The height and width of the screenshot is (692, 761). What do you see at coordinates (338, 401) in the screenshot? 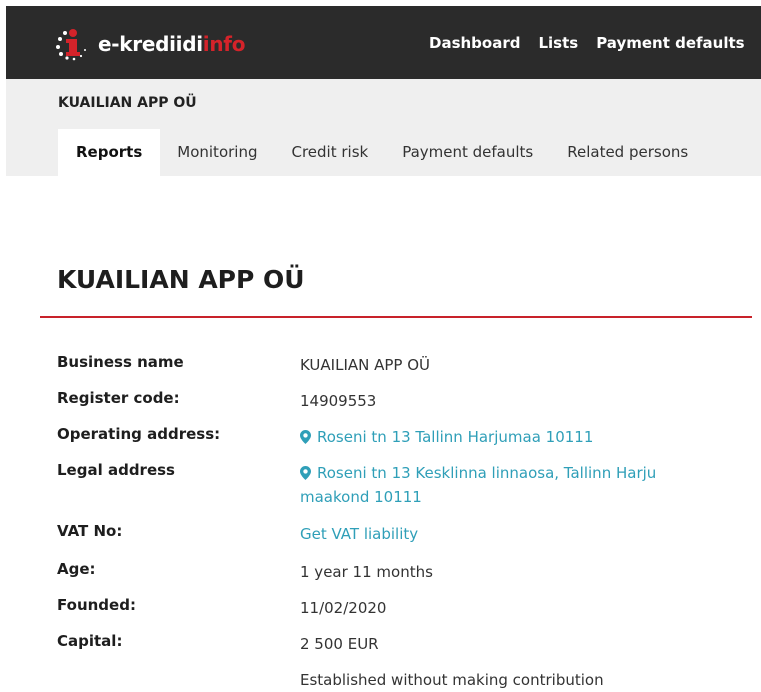
I see `detail-value: 14909553` at bounding box center [338, 401].